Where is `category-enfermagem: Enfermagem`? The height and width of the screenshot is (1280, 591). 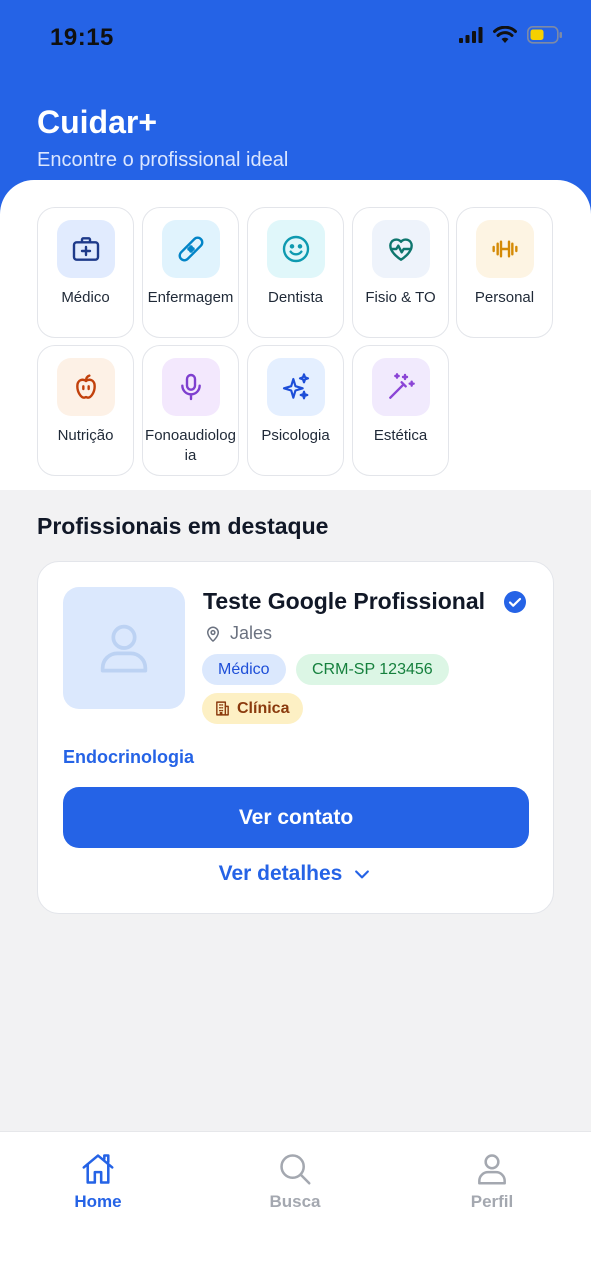 category-enfermagem: Enfermagem is located at coordinates (190, 272).